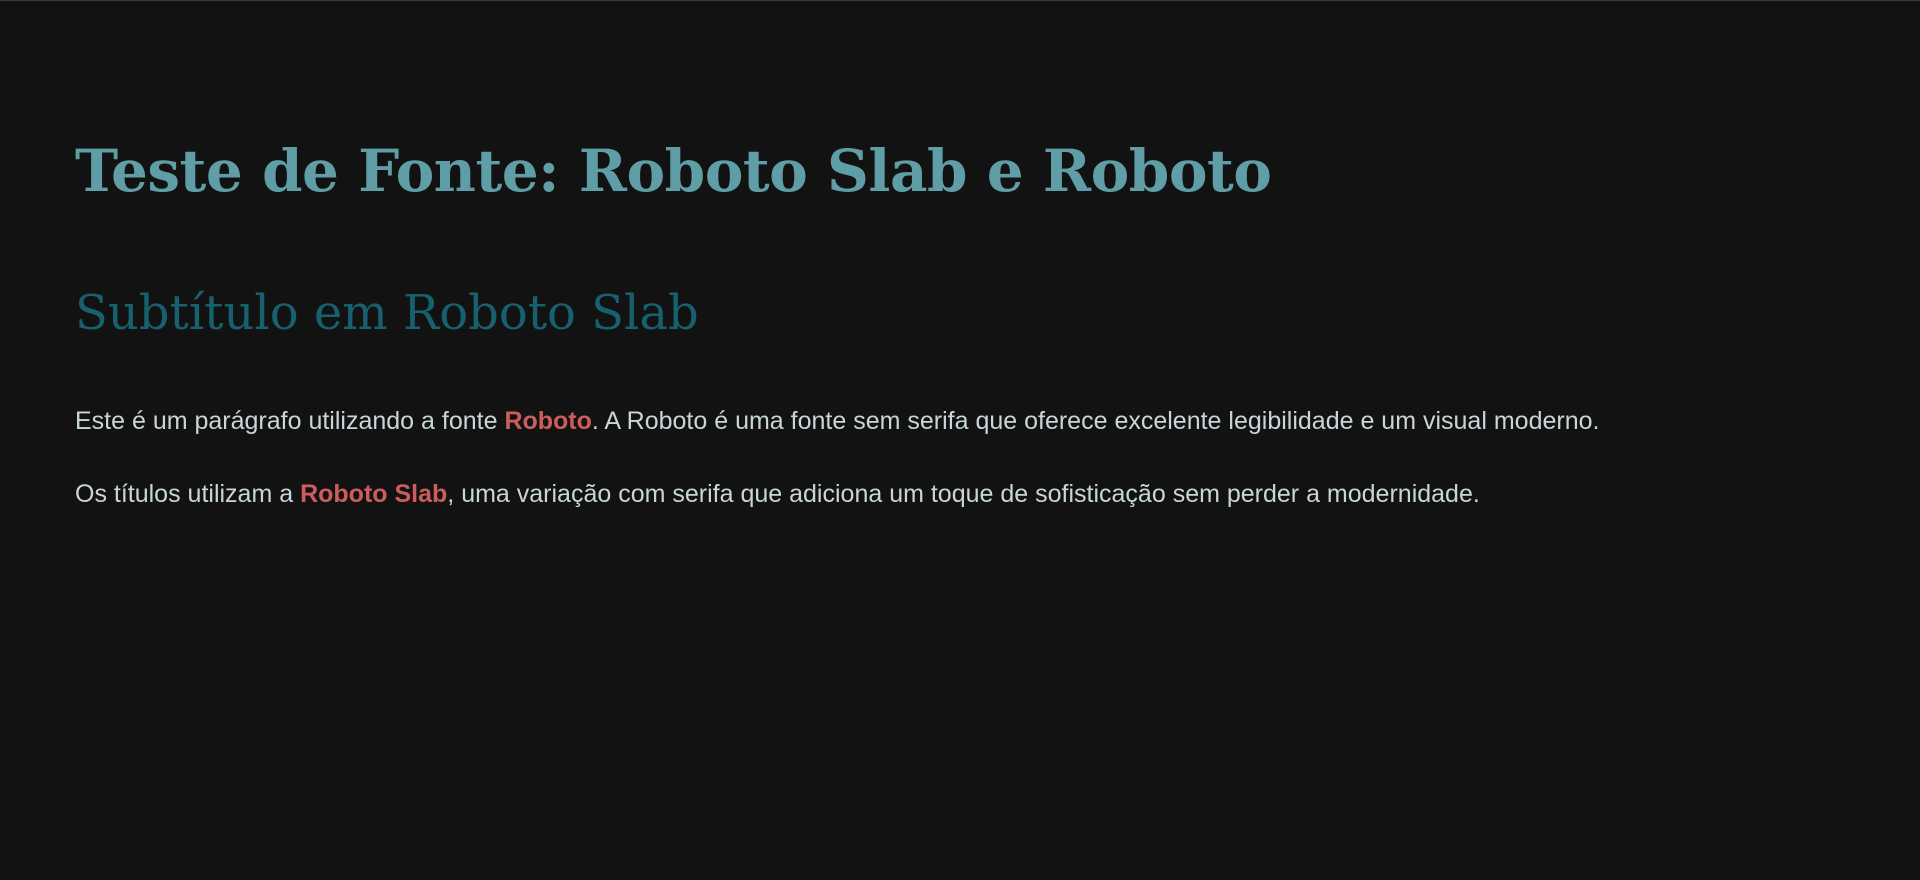  I want to click on page-title: Teste de Fonte: Roboto Slab e Roboto, so click(673, 171).